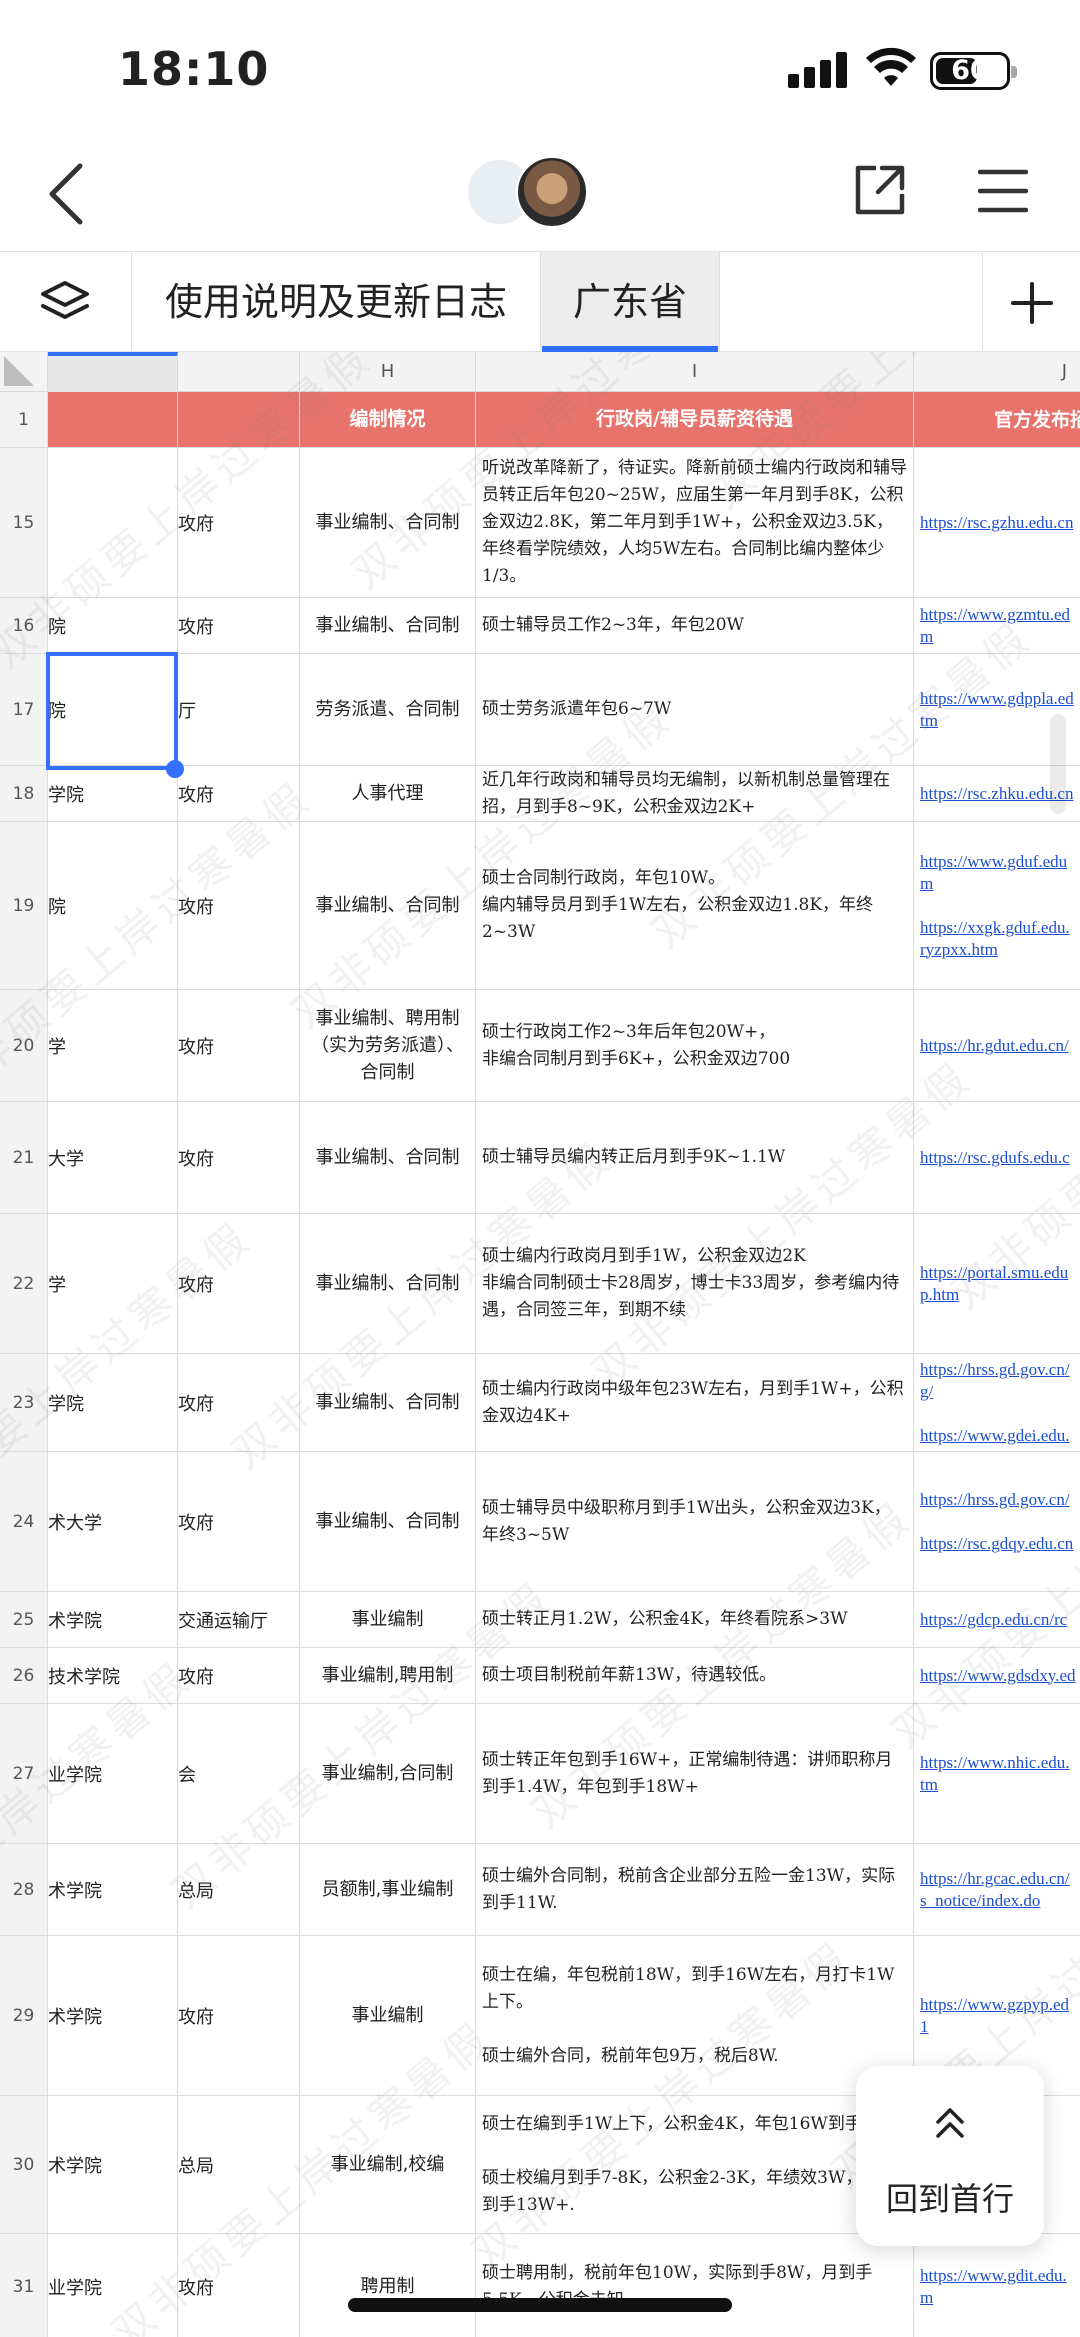 The image size is (1080, 2337). What do you see at coordinates (24, 1773) in the screenshot?
I see `row-number: 27` at bounding box center [24, 1773].